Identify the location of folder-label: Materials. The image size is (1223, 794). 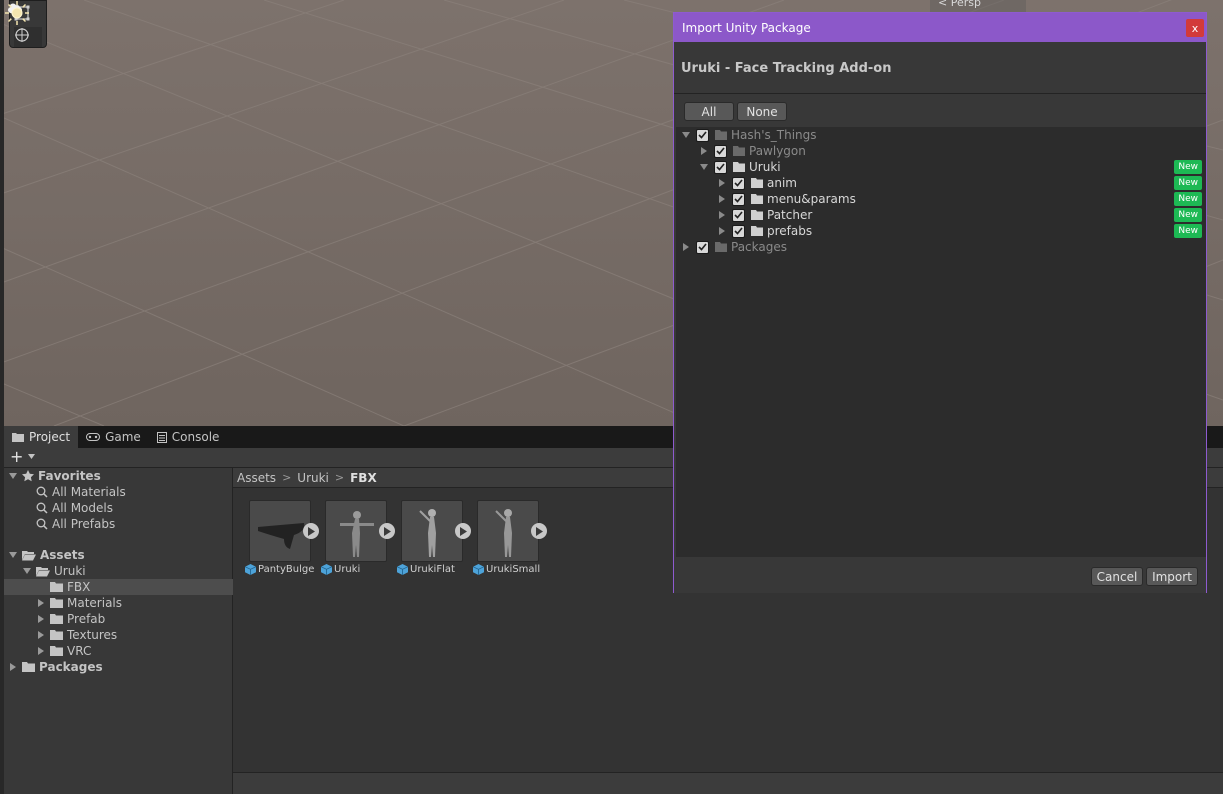
(95, 603).